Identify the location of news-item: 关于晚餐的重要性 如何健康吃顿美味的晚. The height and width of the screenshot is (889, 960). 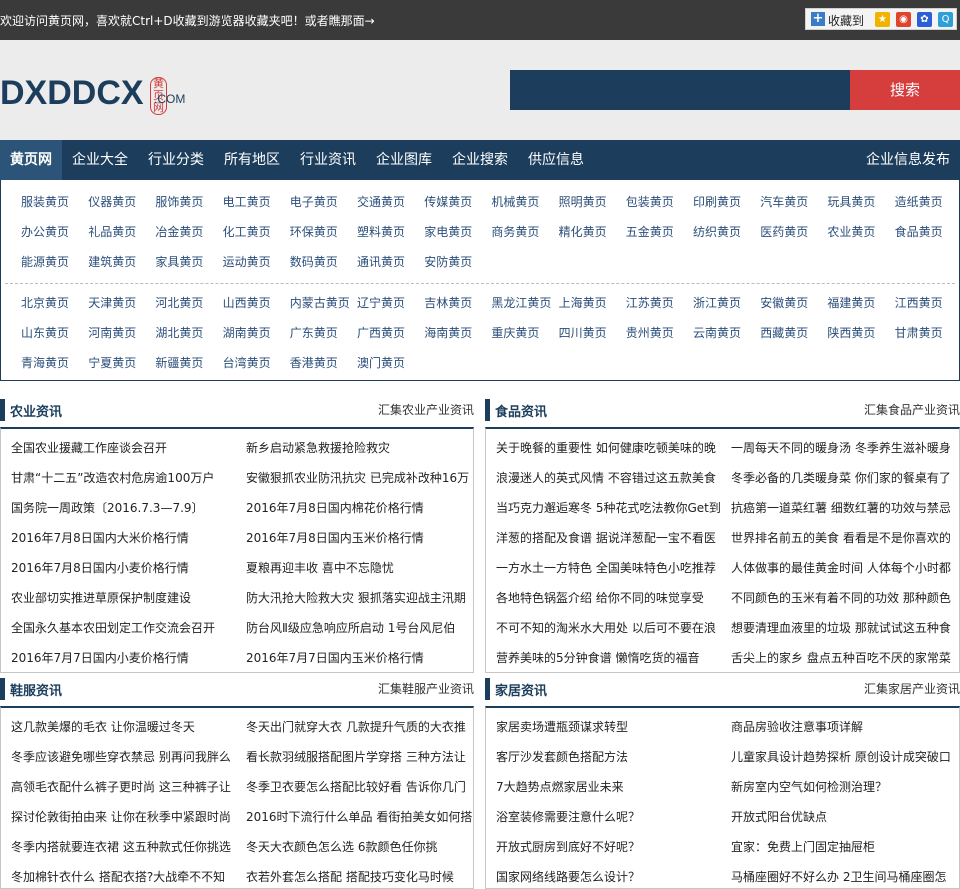
(610, 447).